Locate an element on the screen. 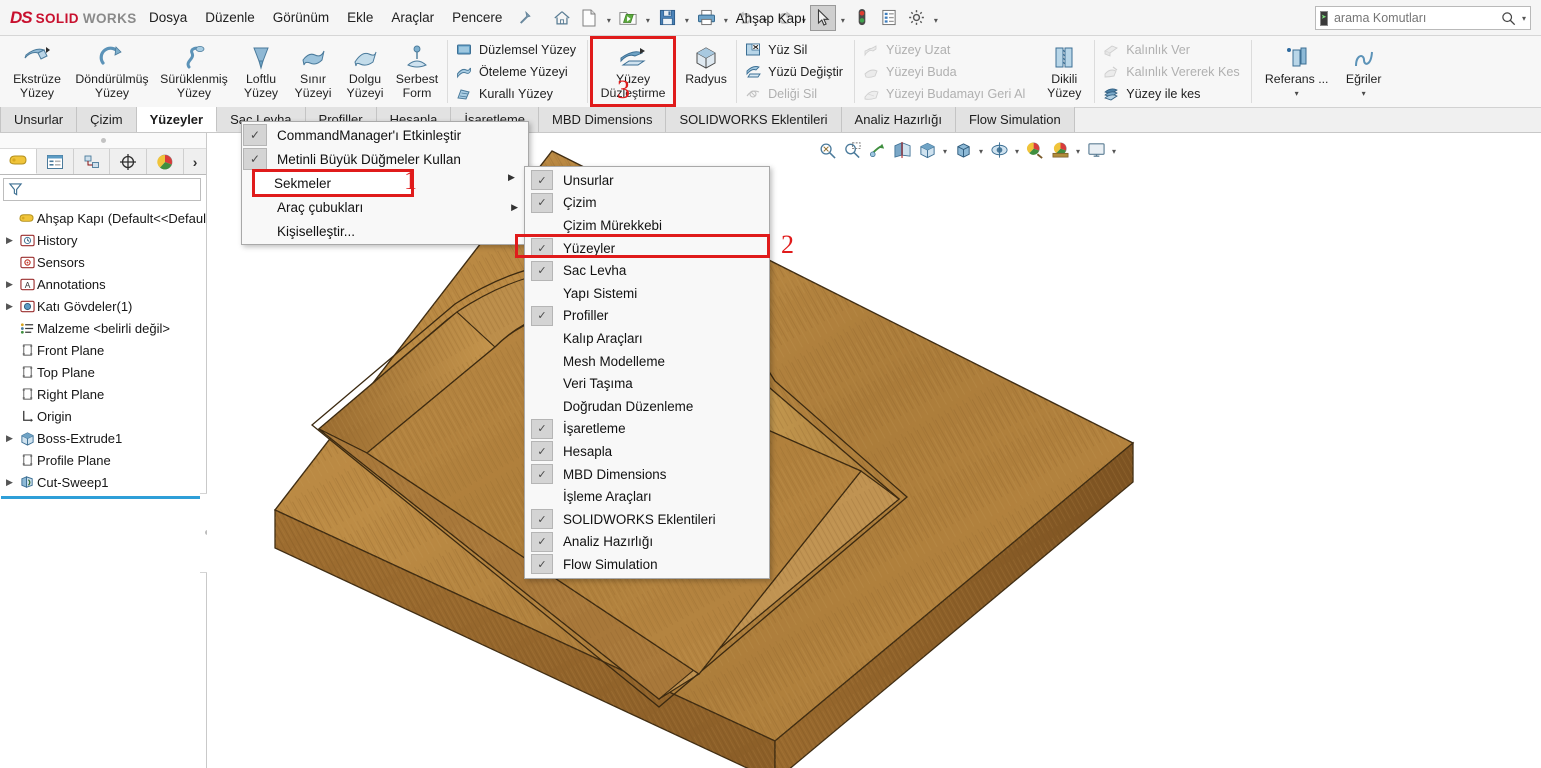  tab-cizim: Çizim is located at coordinates (107, 119).